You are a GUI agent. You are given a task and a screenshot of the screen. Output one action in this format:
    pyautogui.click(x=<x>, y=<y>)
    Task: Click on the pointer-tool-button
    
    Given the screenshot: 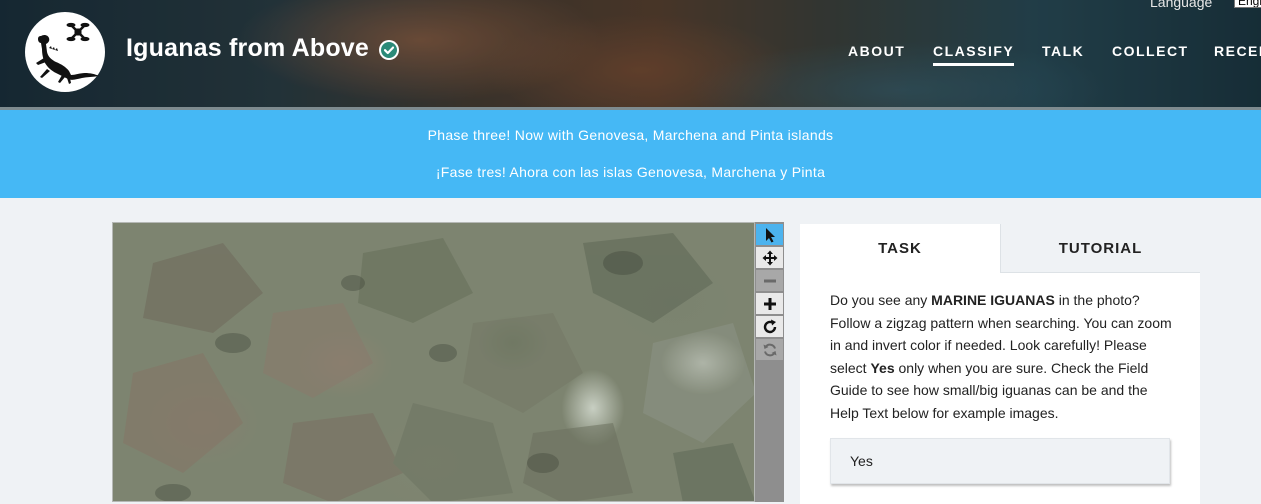 What is the action you would take?
    pyautogui.click(x=769, y=234)
    